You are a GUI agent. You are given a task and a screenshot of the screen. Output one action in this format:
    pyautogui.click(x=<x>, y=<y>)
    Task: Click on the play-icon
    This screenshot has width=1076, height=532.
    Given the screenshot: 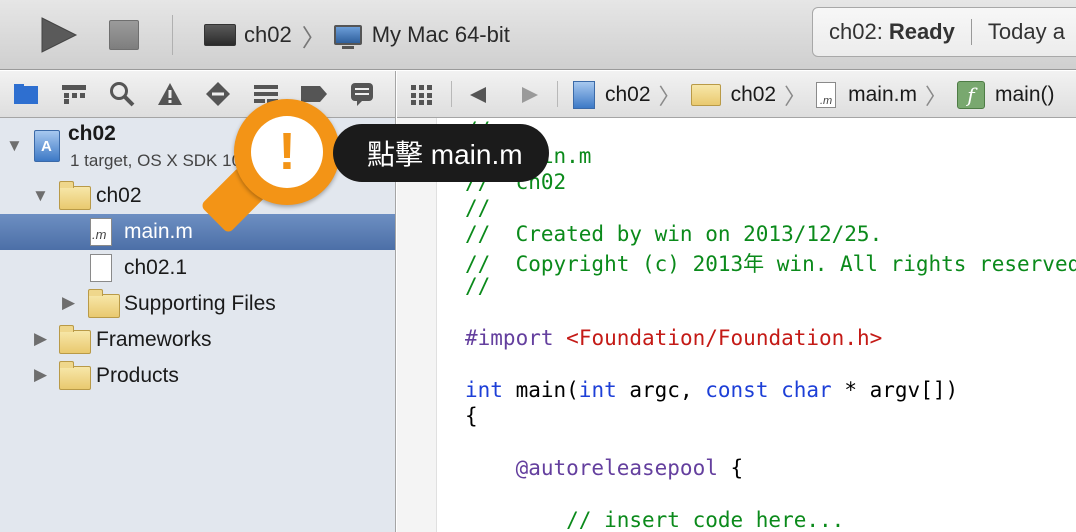 What is the action you would take?
    pyautogui.click(x=59, y=35)
    